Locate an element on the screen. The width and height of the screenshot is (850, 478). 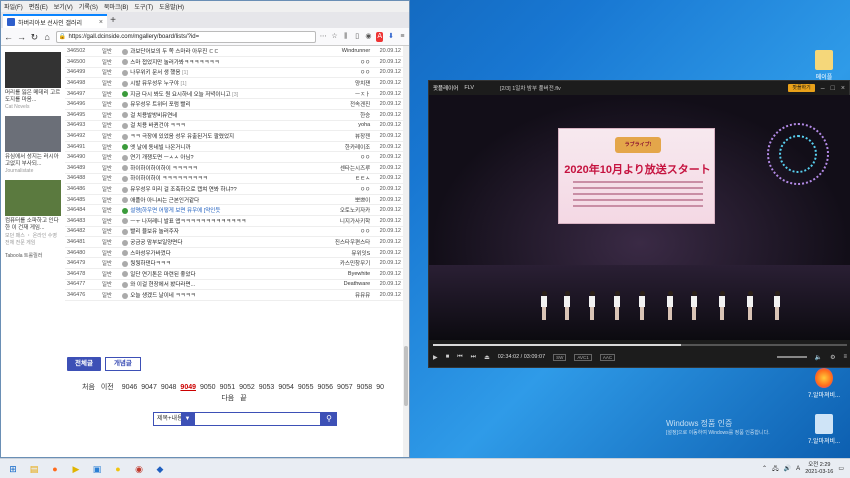
desktop-icon-maple: 메이플 is located at coordinates (824, 65).